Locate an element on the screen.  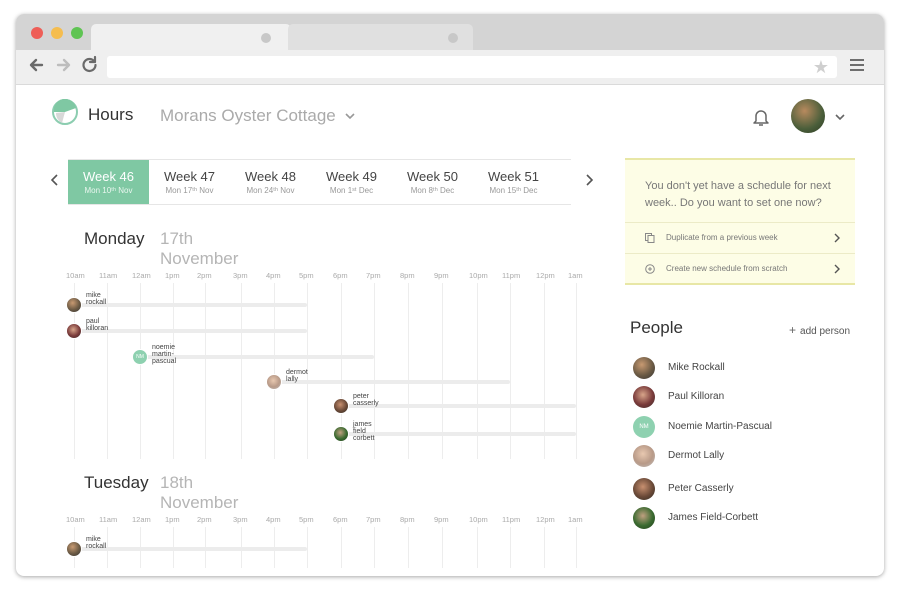
person-avatar: NM is located at coordinates (644, 427).